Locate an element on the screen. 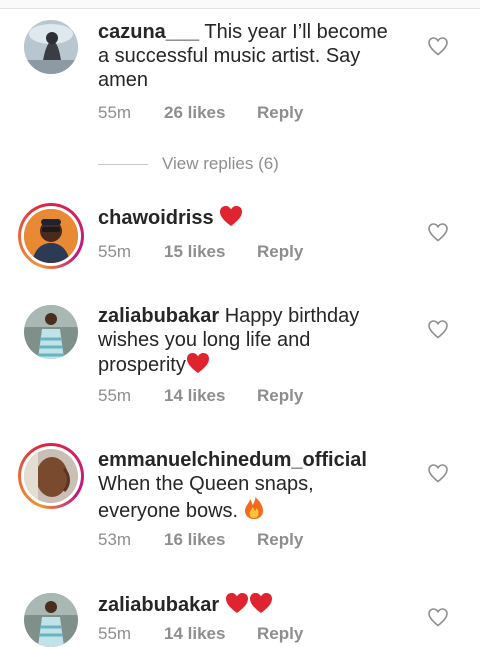 The height and width of the screenshot is (647, 480). comment-meta: 55m 15 likes Reply is located at coordinates (200, 252).